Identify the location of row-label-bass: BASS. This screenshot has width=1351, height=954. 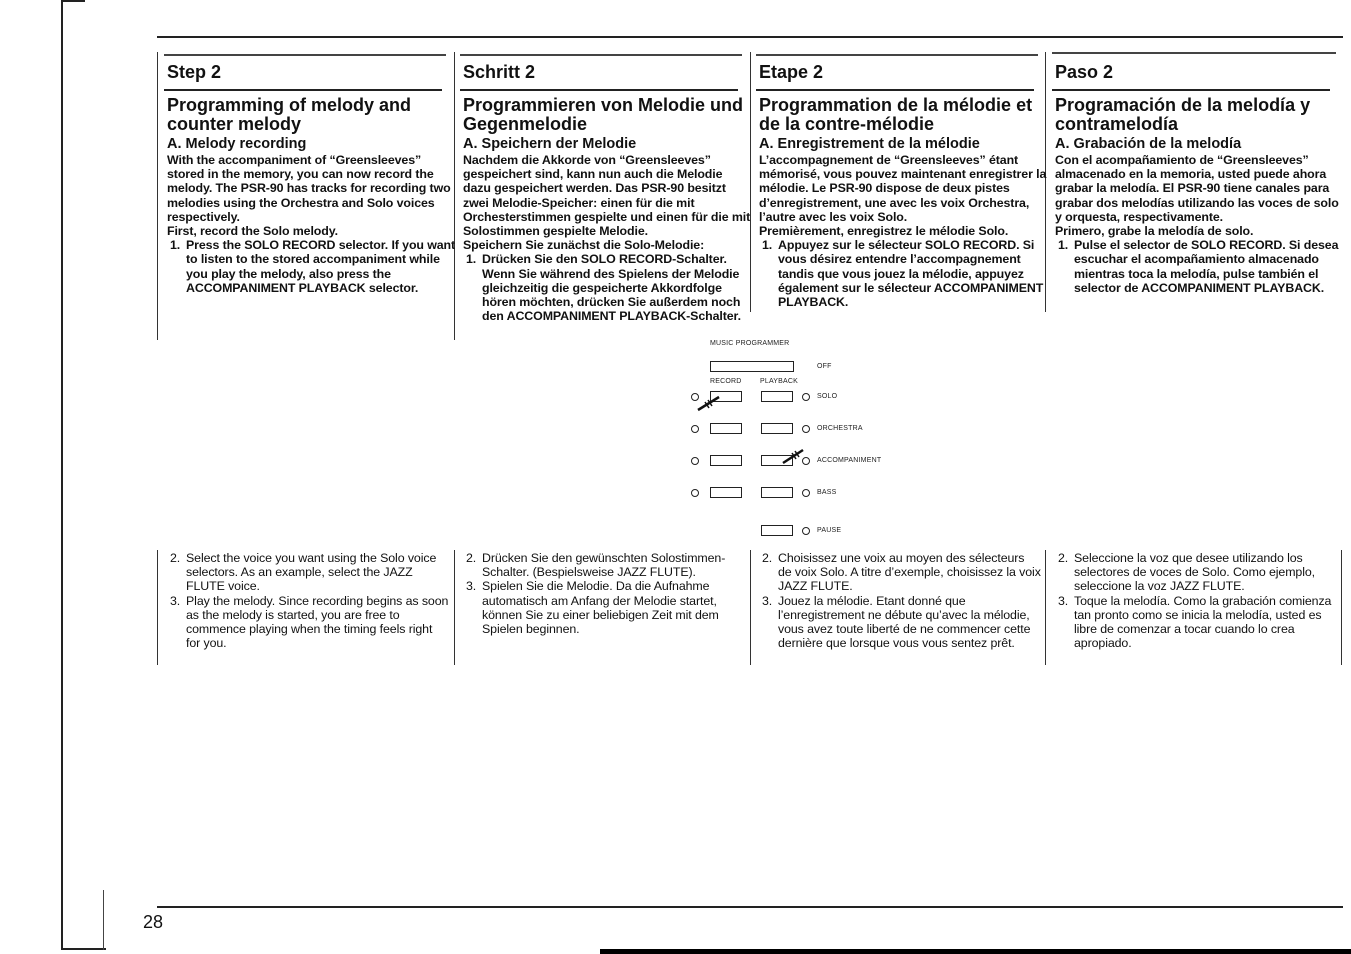
(827, 492).